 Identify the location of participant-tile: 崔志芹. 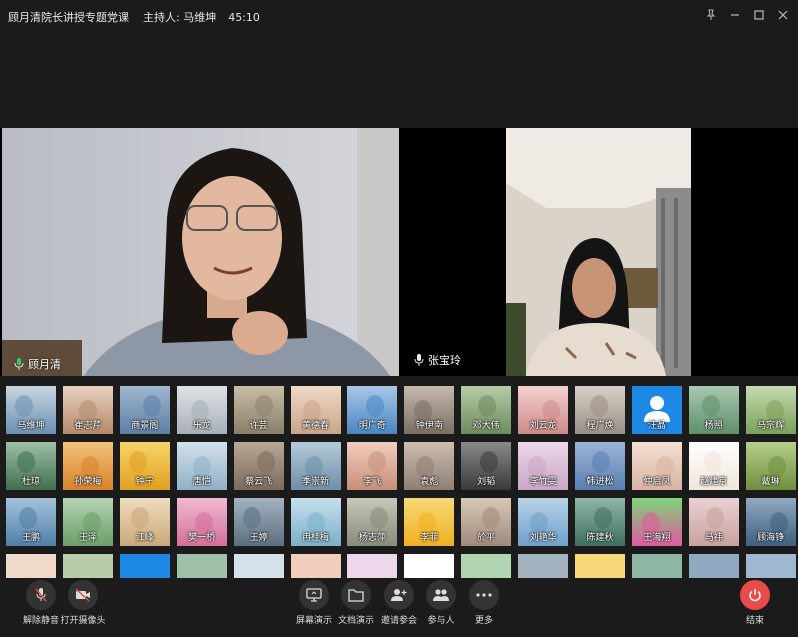
(87, 410).